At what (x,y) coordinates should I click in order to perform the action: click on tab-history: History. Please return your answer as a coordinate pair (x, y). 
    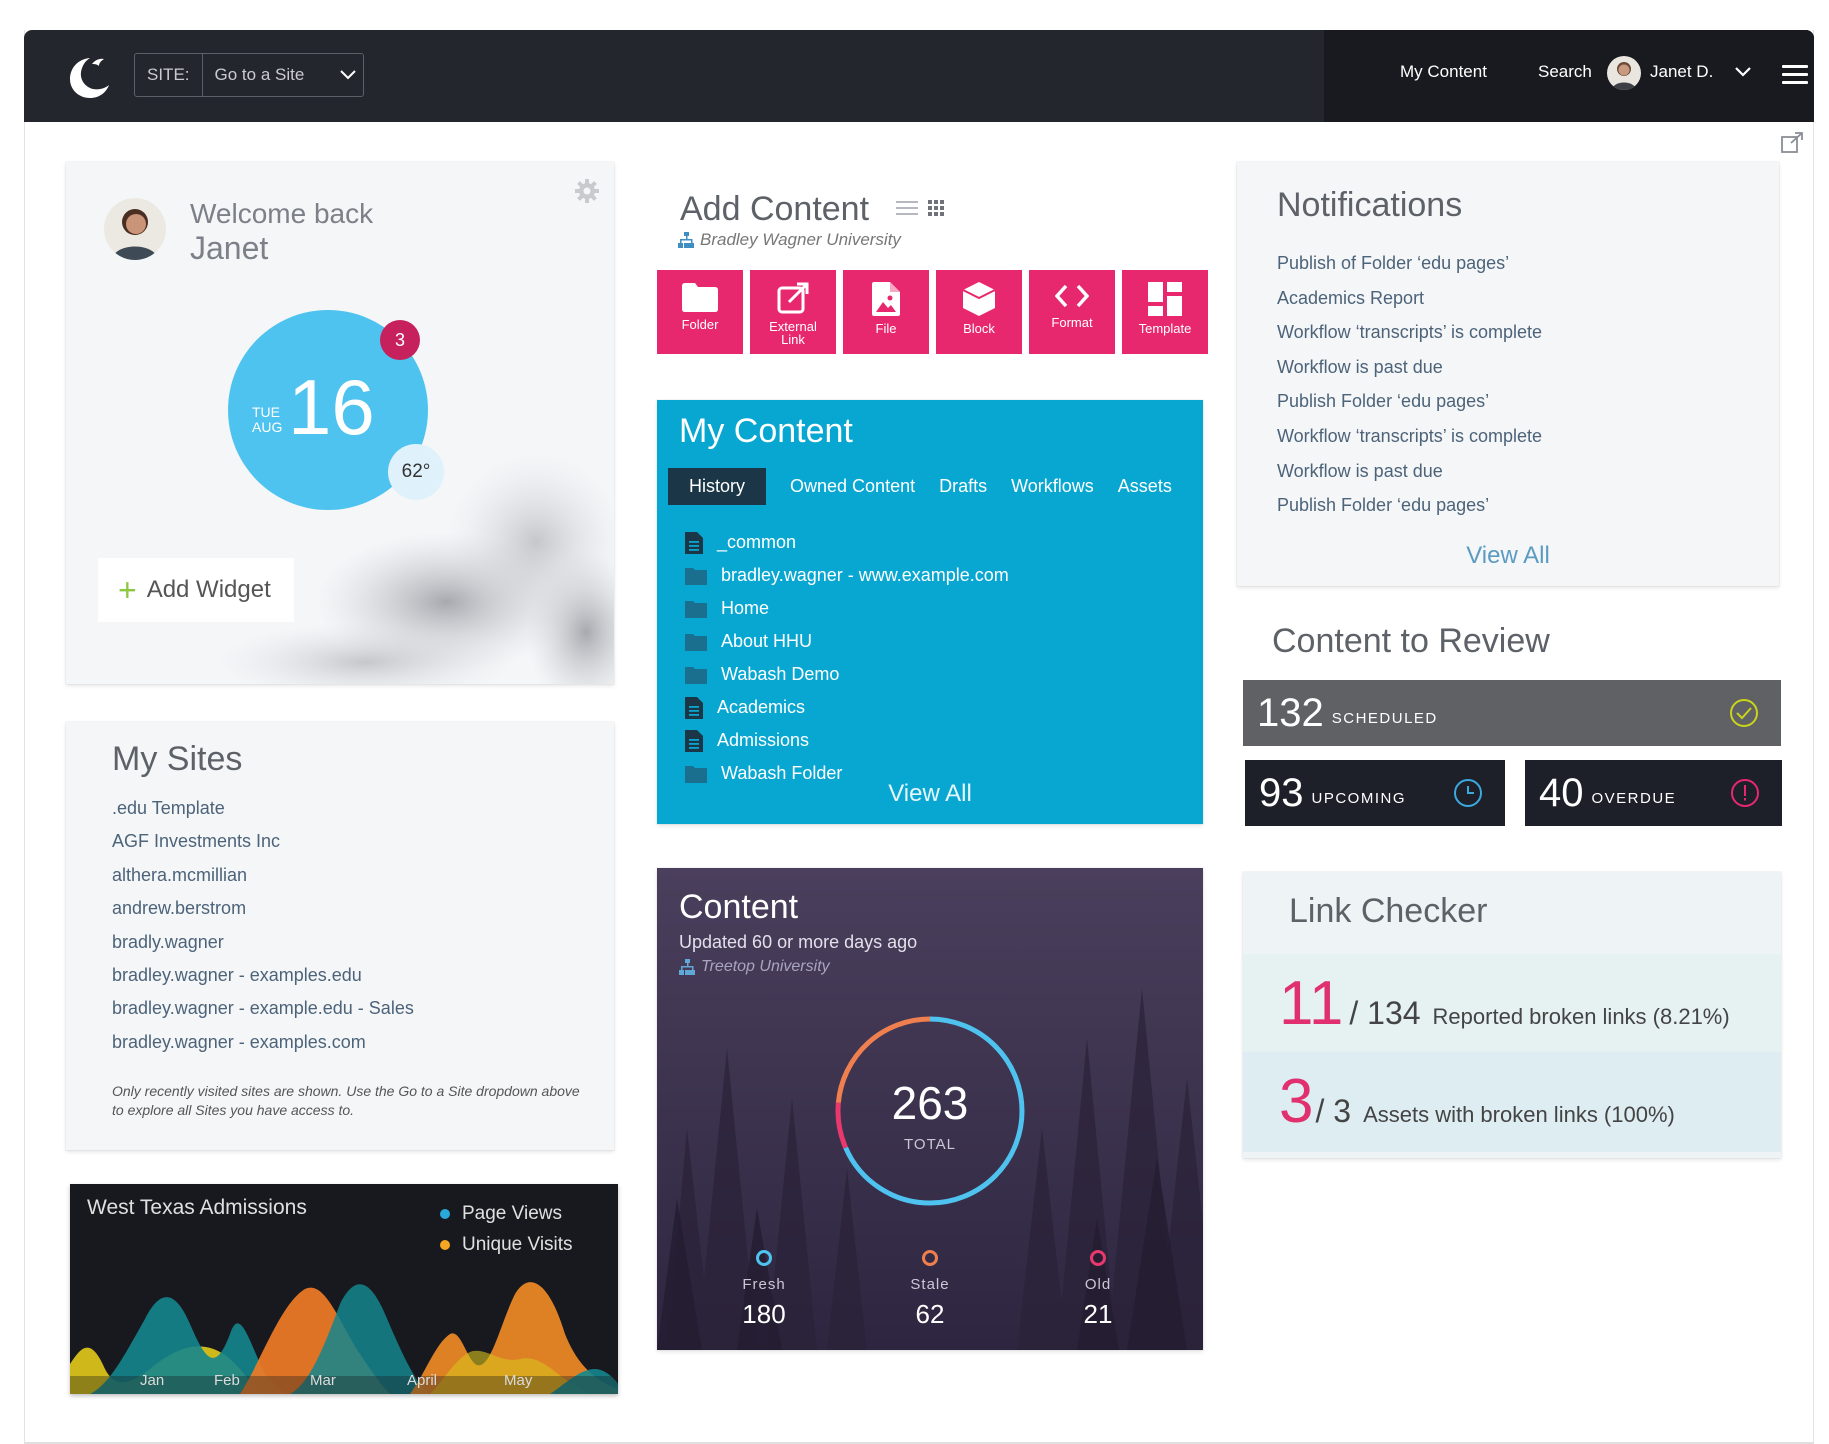
    Looking at the image, I should click on (717, 486).